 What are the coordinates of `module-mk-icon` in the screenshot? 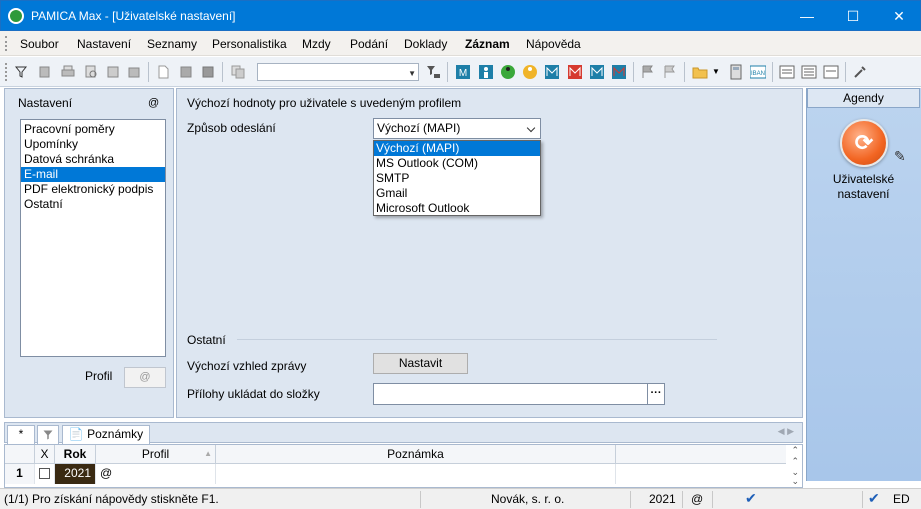 It's located at (552, 72).